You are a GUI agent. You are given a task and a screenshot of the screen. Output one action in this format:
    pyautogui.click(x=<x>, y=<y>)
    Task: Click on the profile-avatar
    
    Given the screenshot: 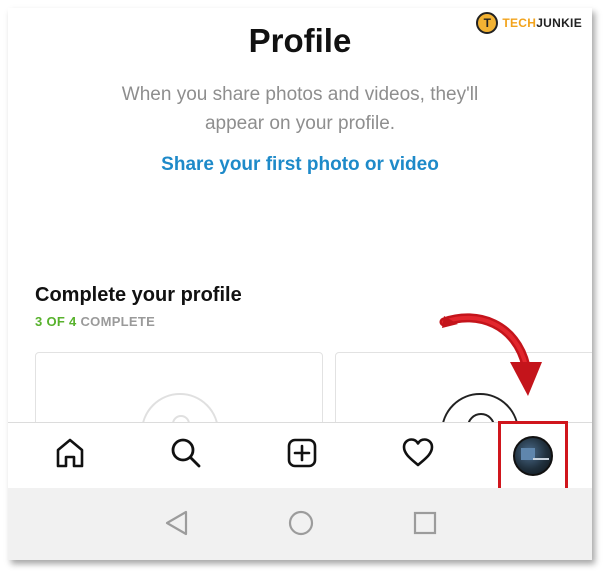 What is the action you would take?
    pyautogui.click(x=533, y=456)
    